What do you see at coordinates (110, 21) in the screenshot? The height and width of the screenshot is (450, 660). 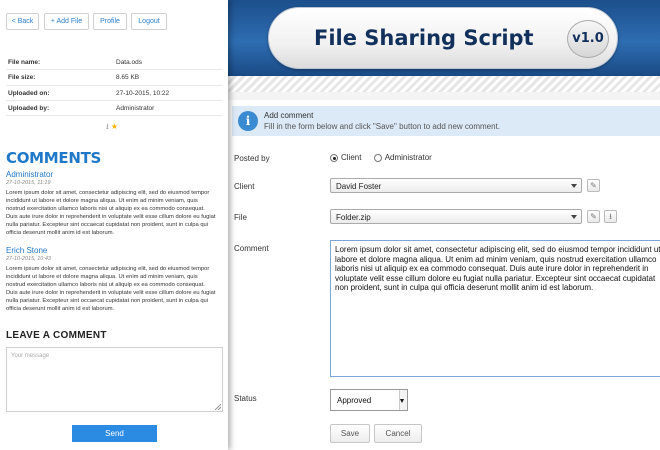 I see `profile-button: Profile` at bounding box center [110, 21].